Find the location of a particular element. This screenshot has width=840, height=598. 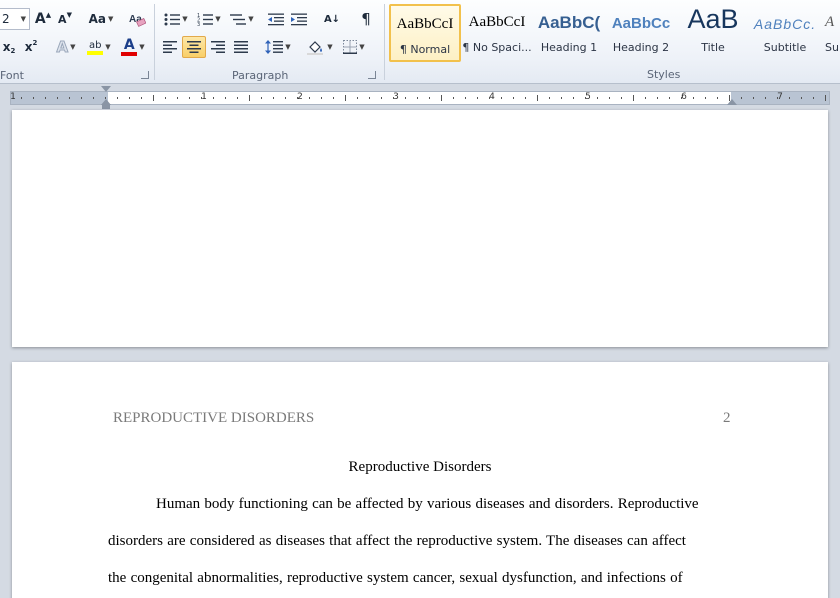

subscript-button: x2 is located at coordinates (9, 47).